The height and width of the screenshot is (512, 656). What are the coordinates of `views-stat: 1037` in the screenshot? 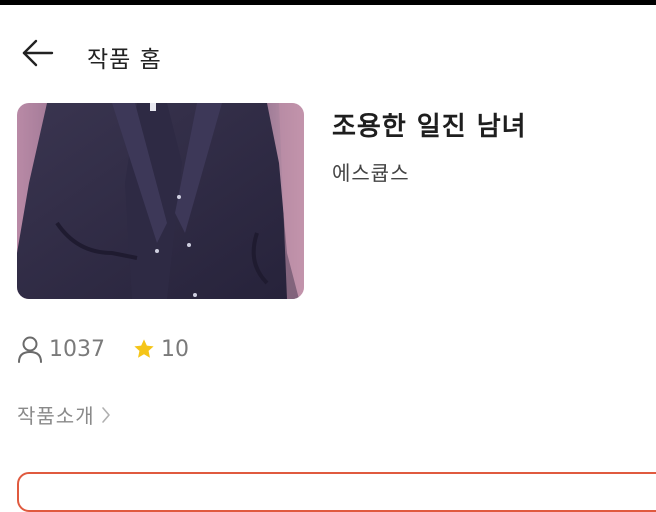 It's located at (61, 349).